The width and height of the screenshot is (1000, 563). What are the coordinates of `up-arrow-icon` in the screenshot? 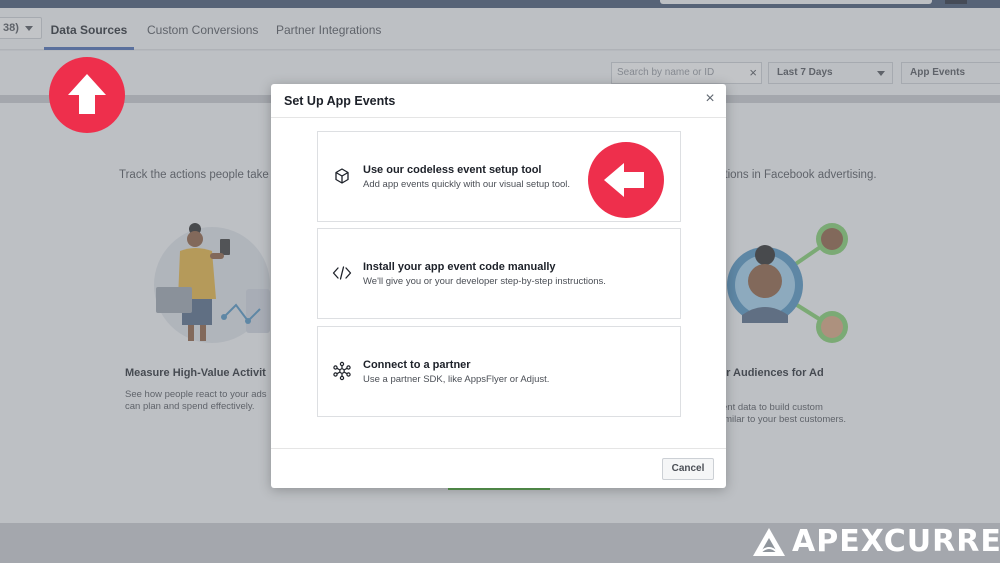 It's located at (87, 94).